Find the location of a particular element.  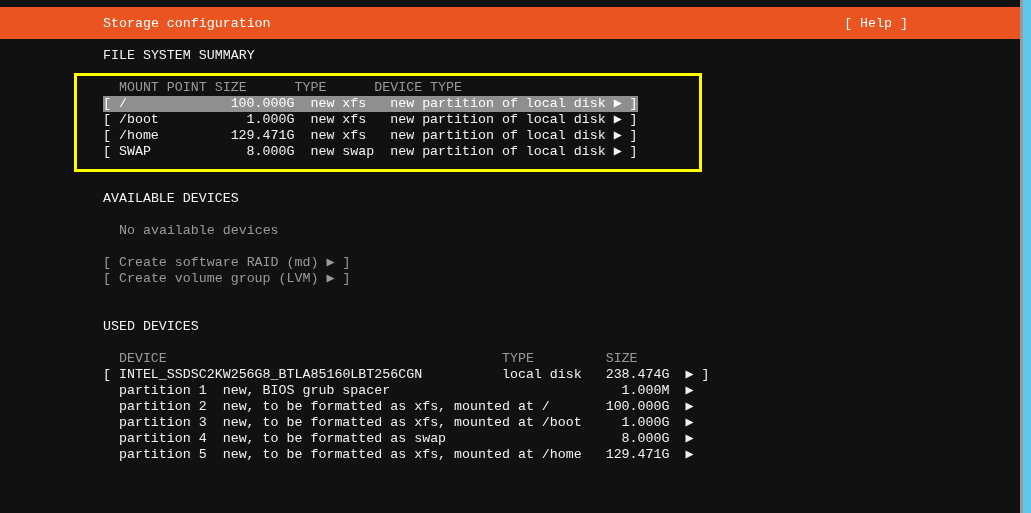

mount-point: / is located at coordinates (123, 104).